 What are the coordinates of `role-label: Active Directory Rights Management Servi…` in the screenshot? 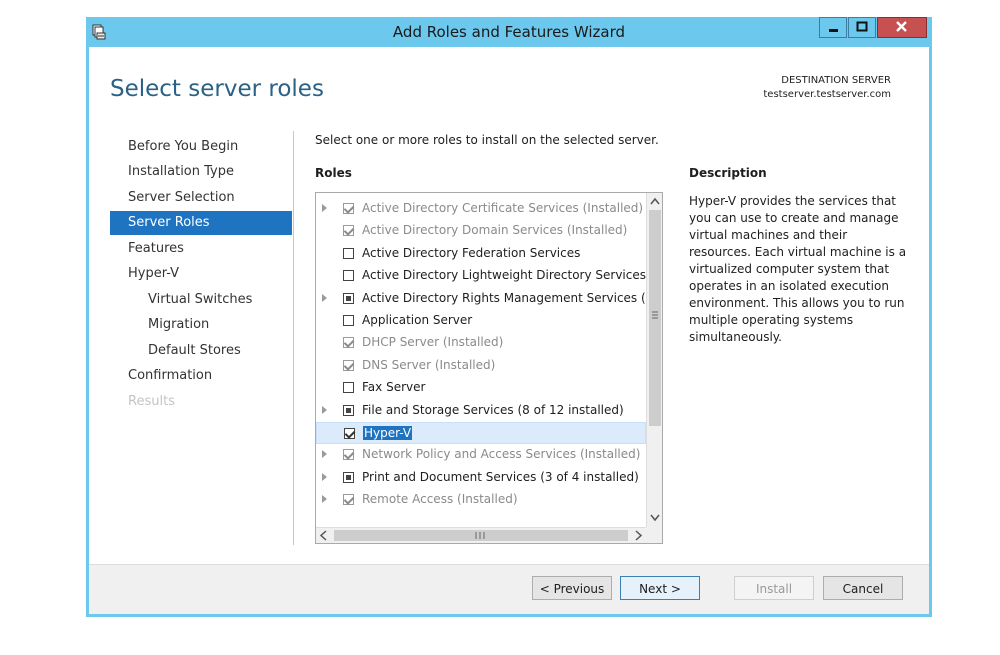 It's located at (504, 297).